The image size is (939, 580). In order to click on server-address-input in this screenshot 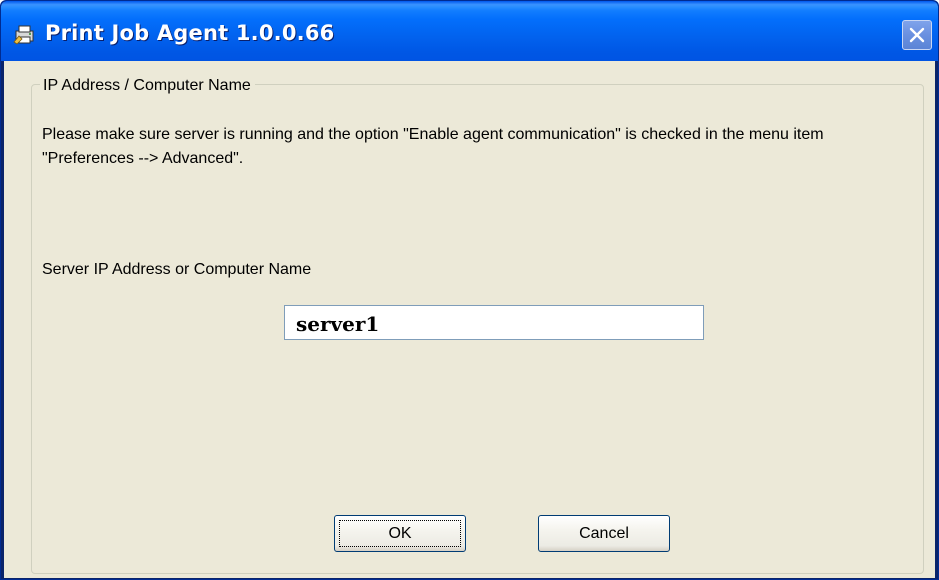, I will do `click(494, 322)`.